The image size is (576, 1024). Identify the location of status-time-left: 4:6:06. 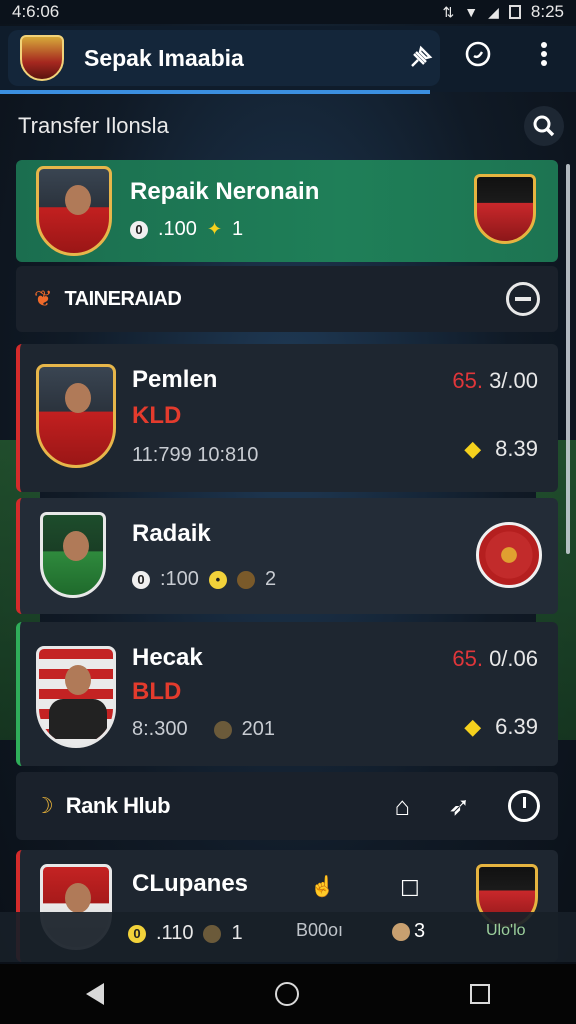
(36, 11).